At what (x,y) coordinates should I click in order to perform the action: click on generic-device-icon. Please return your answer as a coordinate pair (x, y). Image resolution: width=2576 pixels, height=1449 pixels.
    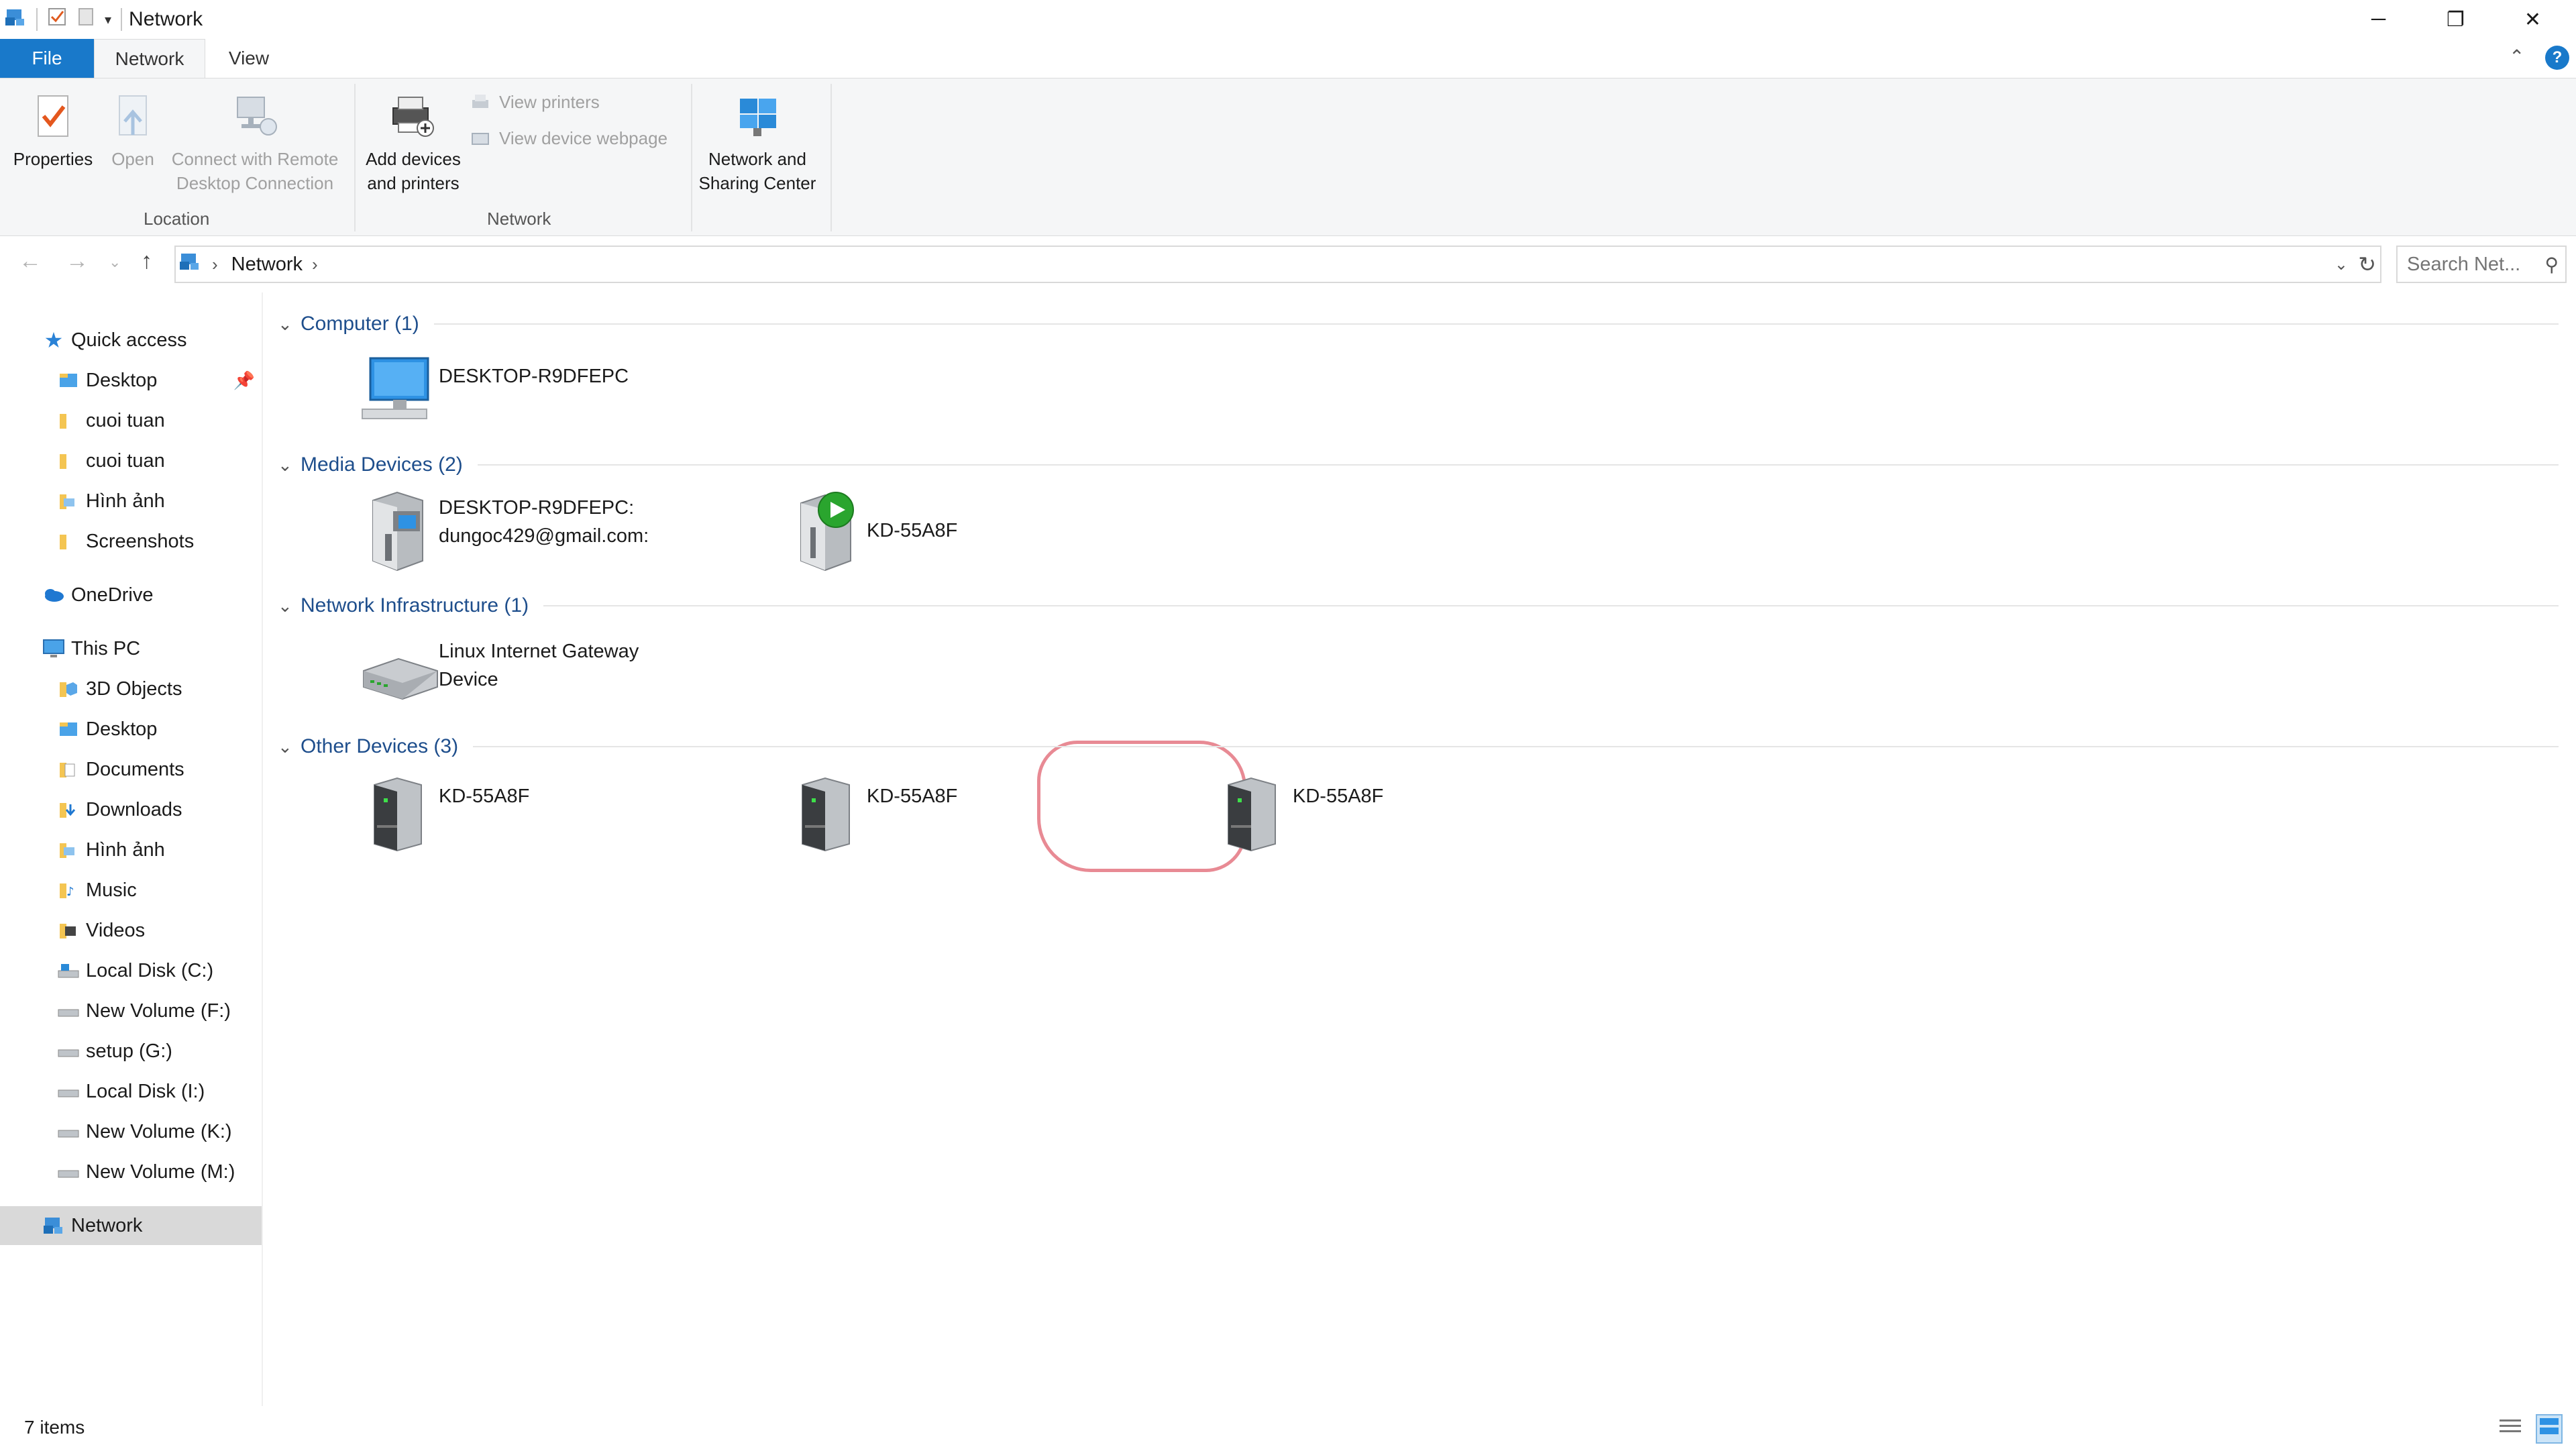
    Looking at the image, I should click on (398, 814).